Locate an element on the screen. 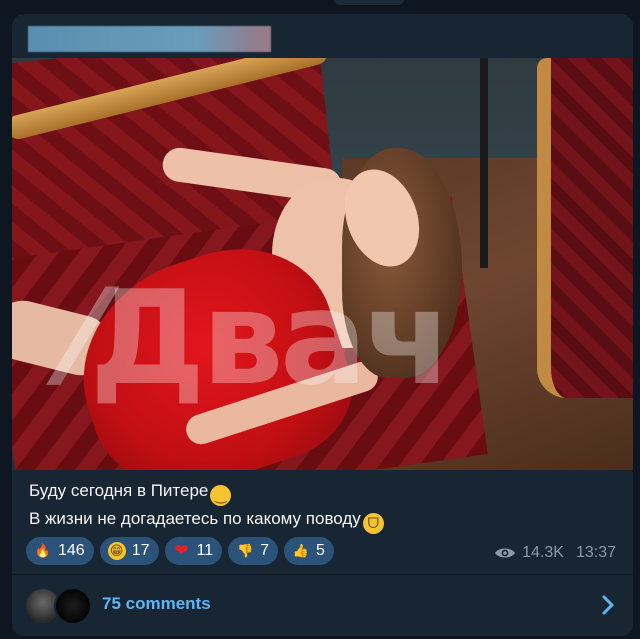  views-count: 14.3K is located at coordinates (543, 552).